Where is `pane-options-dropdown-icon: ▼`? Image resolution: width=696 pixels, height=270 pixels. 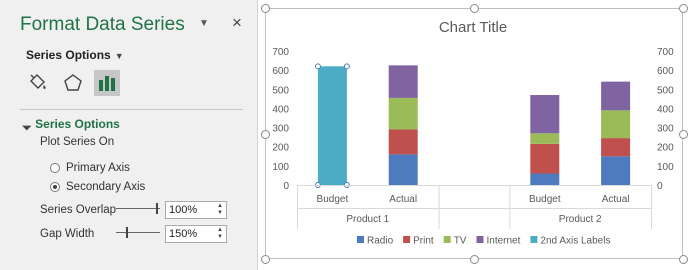 pane-options-dropdown-icon: ▼ is located at coordinates (204, 24).